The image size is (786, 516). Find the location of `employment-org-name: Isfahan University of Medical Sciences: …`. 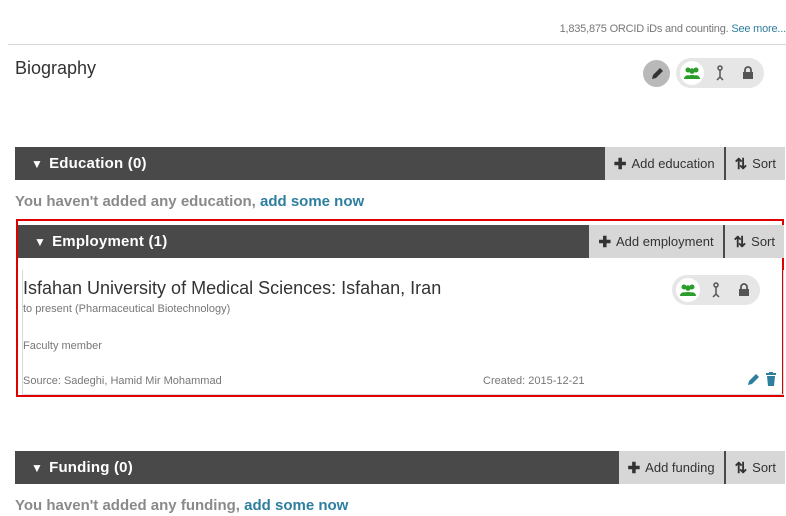

employment-org-name: Isfahan University of Medical Sciences: … is located at coordinates (232, 288).